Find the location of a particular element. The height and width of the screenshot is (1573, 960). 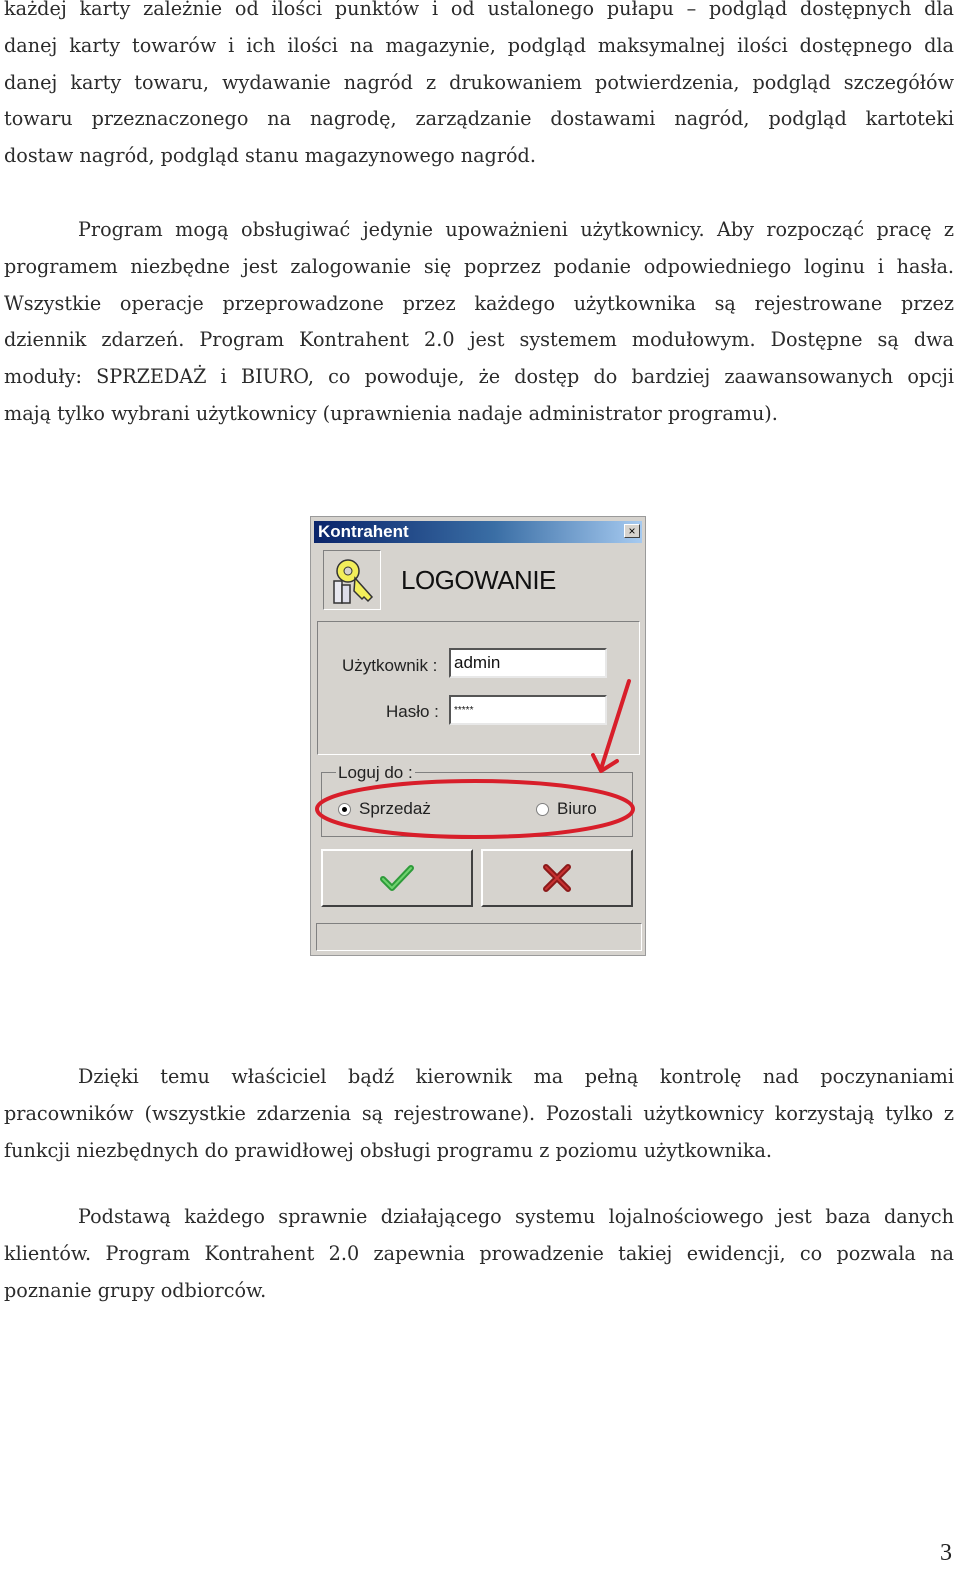

page-number: 3 is located at coordinates (946, 1553).